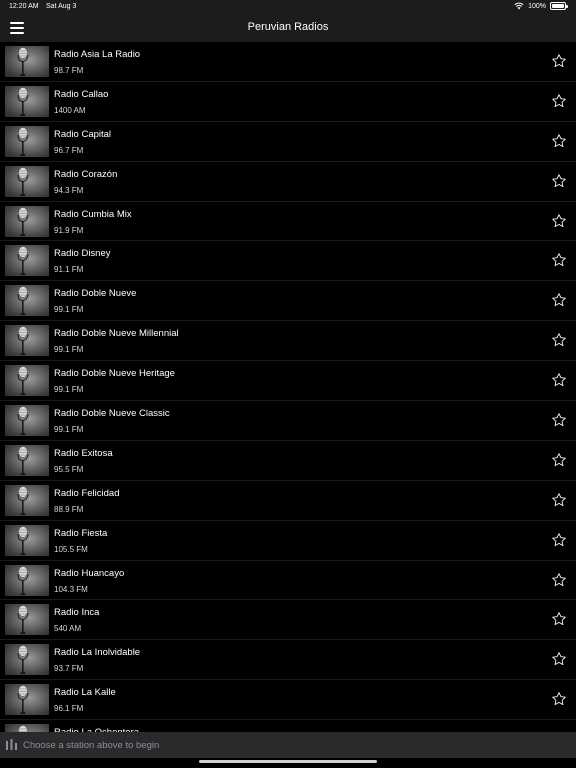 This screenshot has width=576, height=768. I want to click on list-item: Radio La Ochentera, so click(288, 726).